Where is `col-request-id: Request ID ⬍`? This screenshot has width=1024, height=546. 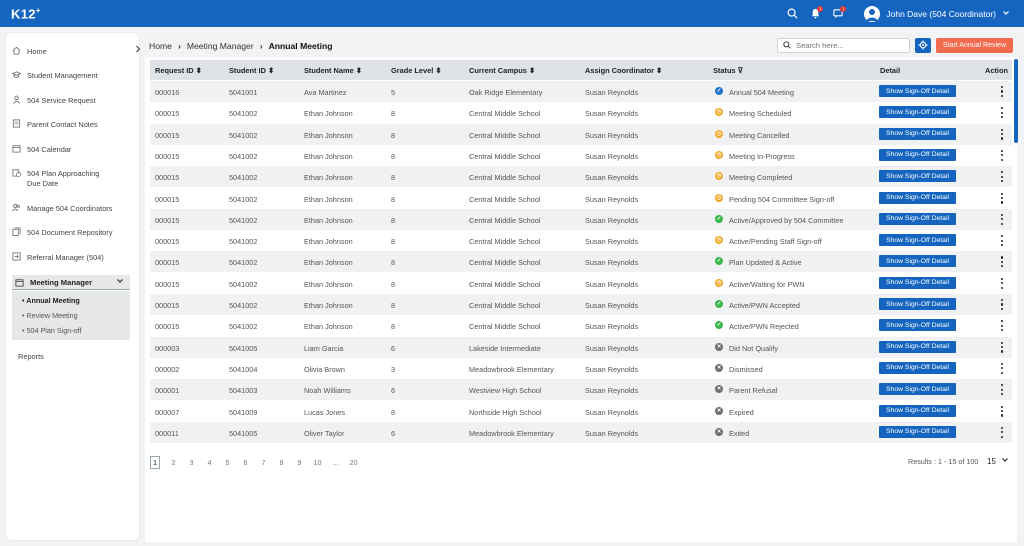 col-request-id: Request ID ⬍ is located at coordinates (178, 70).